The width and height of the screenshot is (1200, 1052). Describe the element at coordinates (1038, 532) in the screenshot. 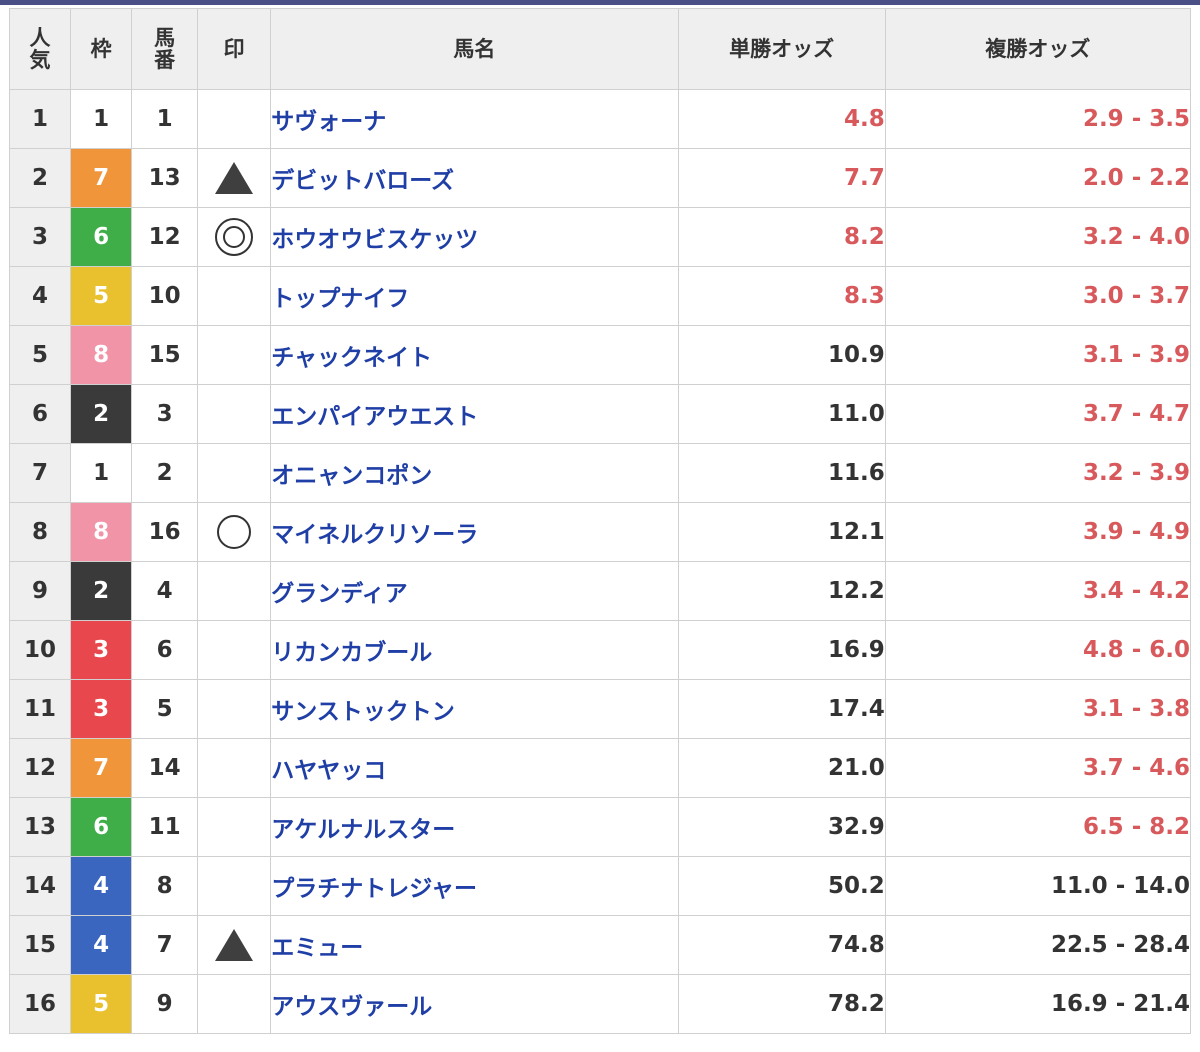

I see `place-odds-cell: 3.9 - 4.9` at that location.